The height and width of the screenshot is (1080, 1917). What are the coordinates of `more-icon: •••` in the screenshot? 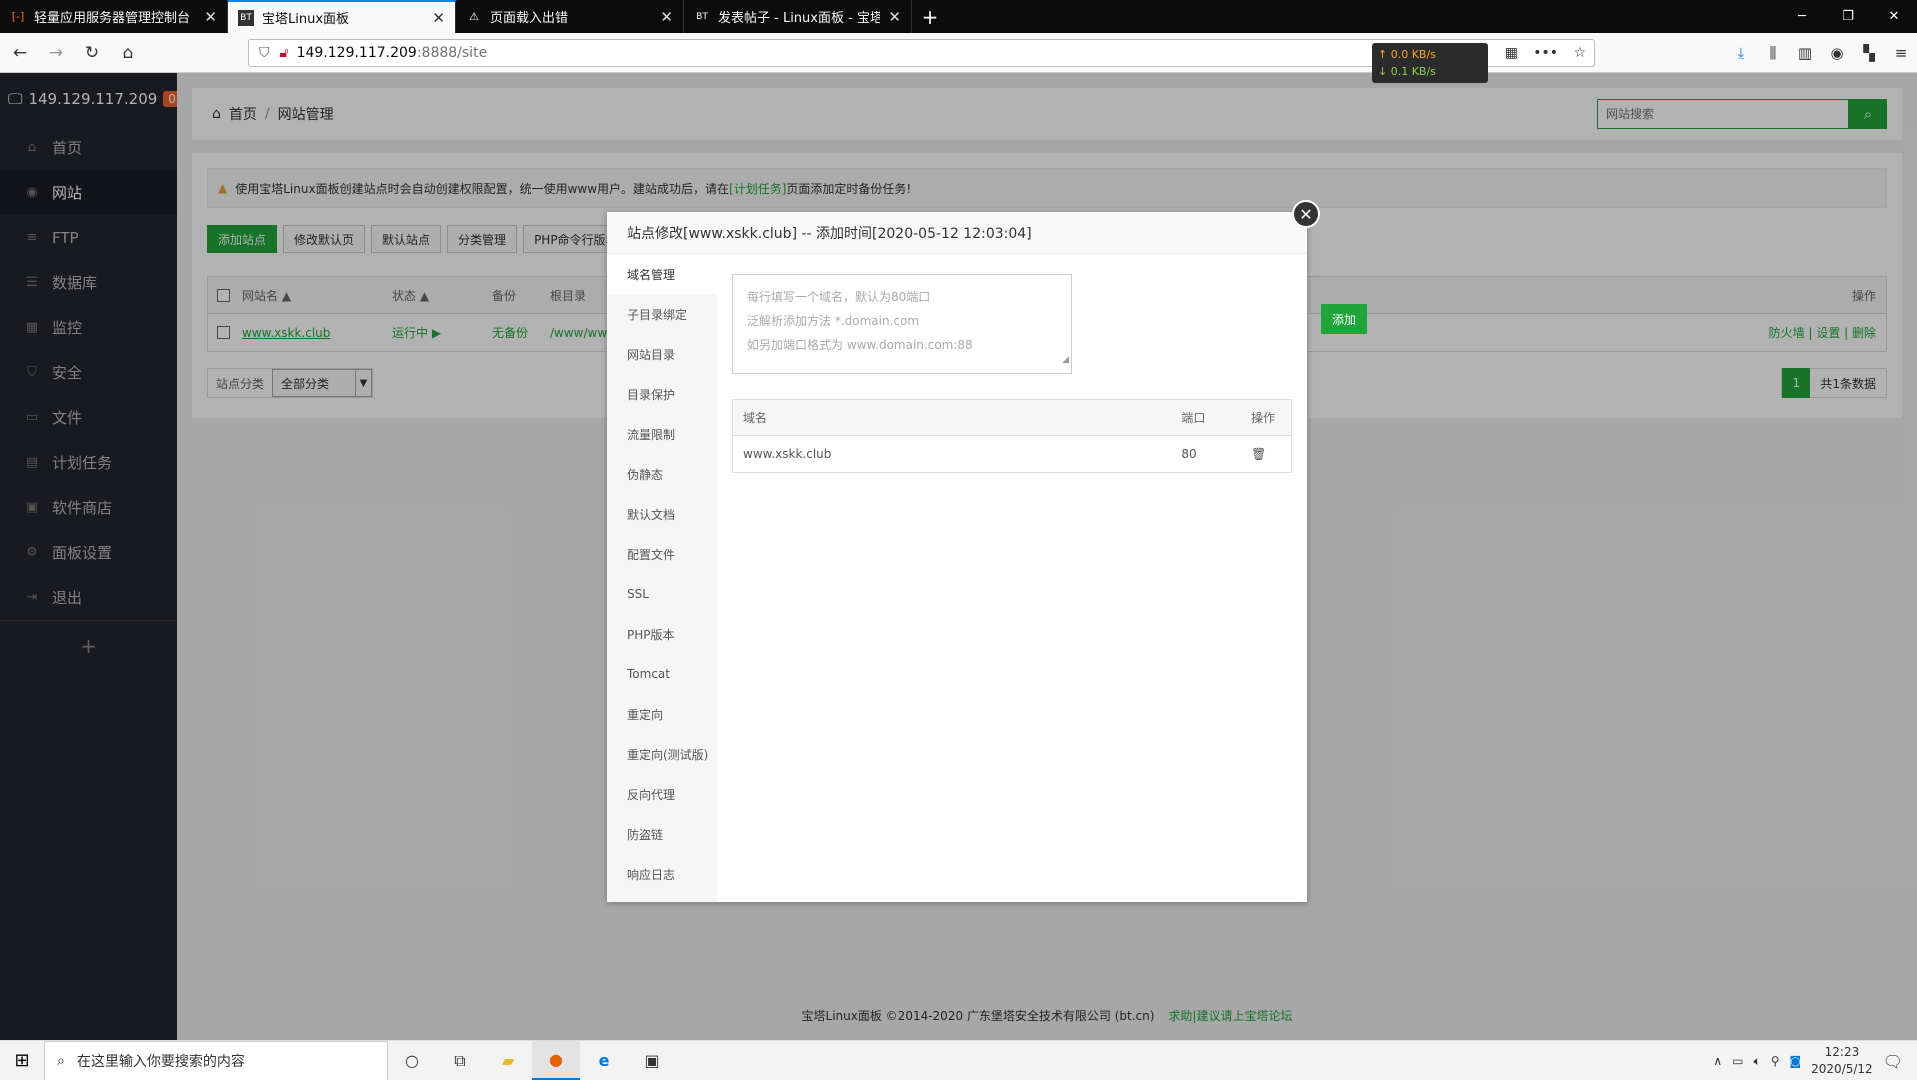 It's located at (1545, 53).